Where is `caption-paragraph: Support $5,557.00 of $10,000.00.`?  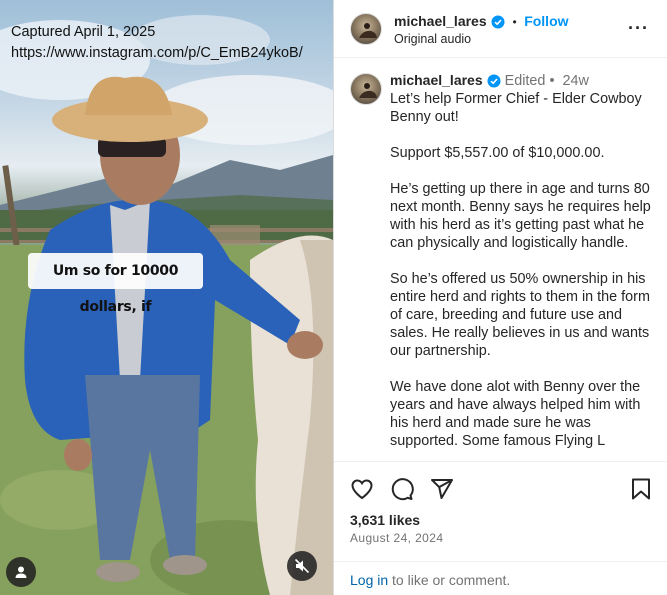 caption-paragraph: Support $5,557.00 of $10,000.00. is located at coordinates (497, 153).